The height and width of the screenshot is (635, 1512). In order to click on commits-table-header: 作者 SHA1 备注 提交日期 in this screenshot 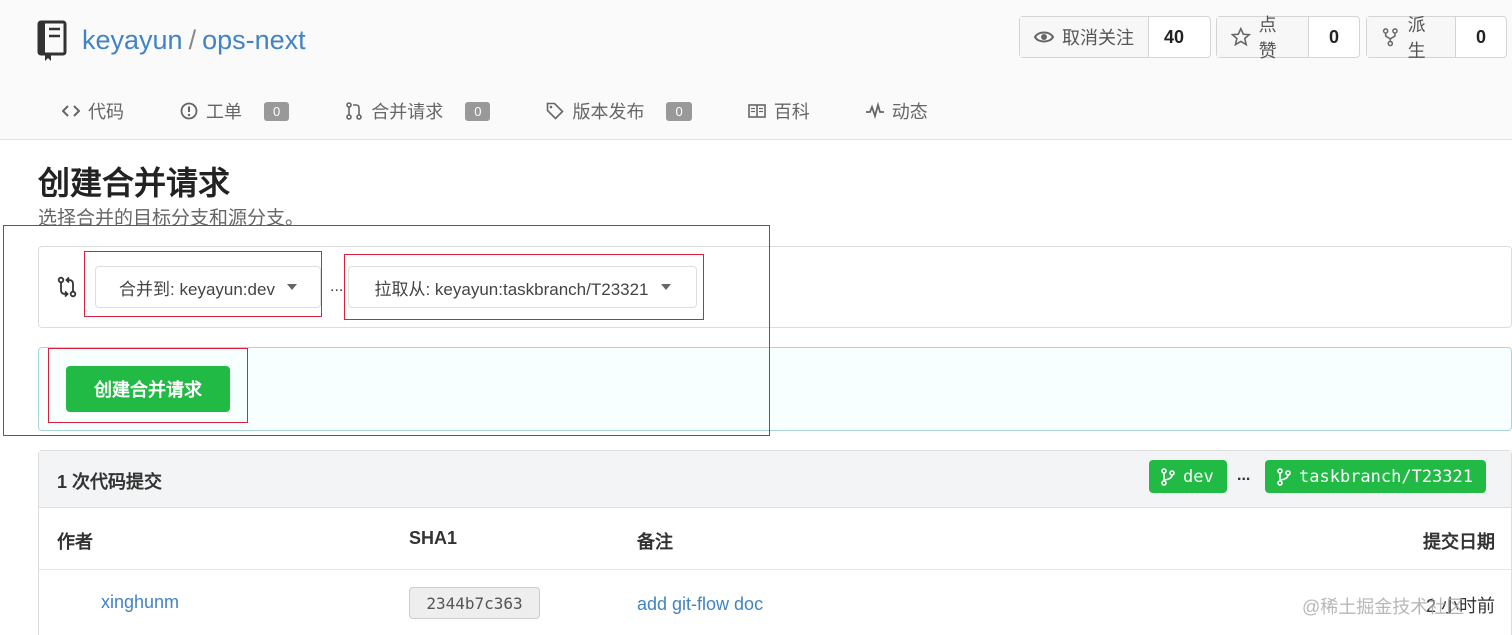, I will do `click(775, 539)`.